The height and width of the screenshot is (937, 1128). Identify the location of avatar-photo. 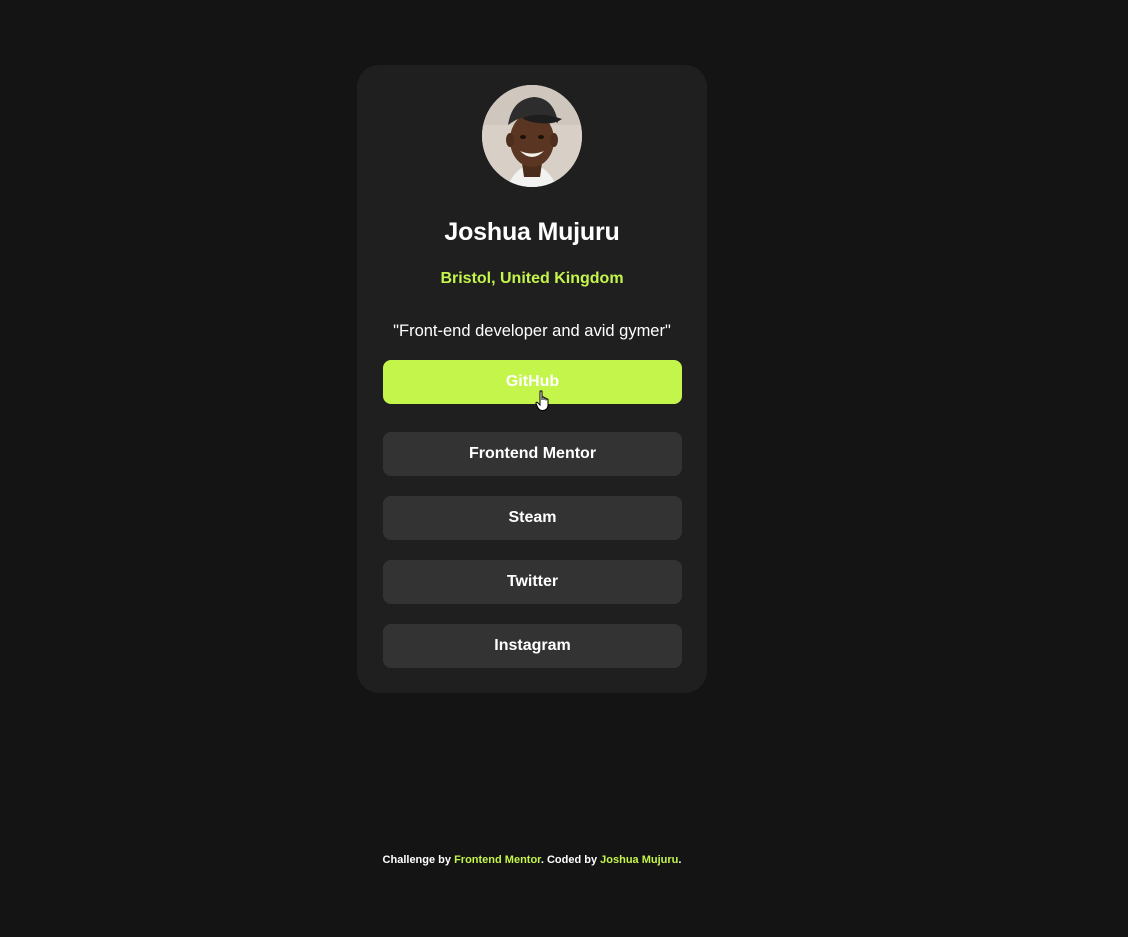
(532, 136).